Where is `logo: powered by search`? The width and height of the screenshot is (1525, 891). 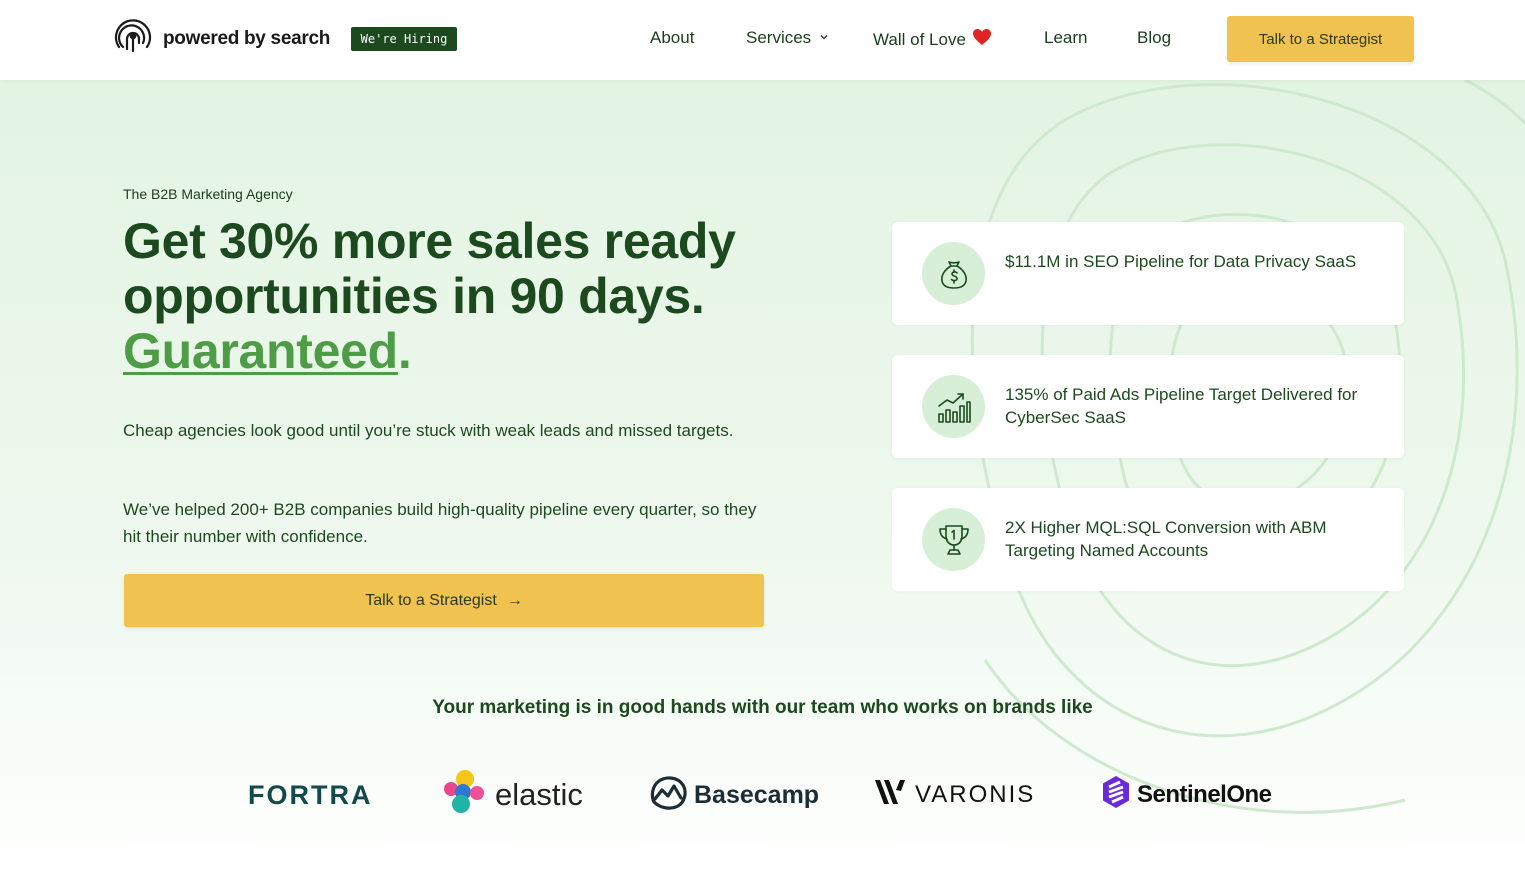
logo: powered by search is located at coordinates (222, 39).